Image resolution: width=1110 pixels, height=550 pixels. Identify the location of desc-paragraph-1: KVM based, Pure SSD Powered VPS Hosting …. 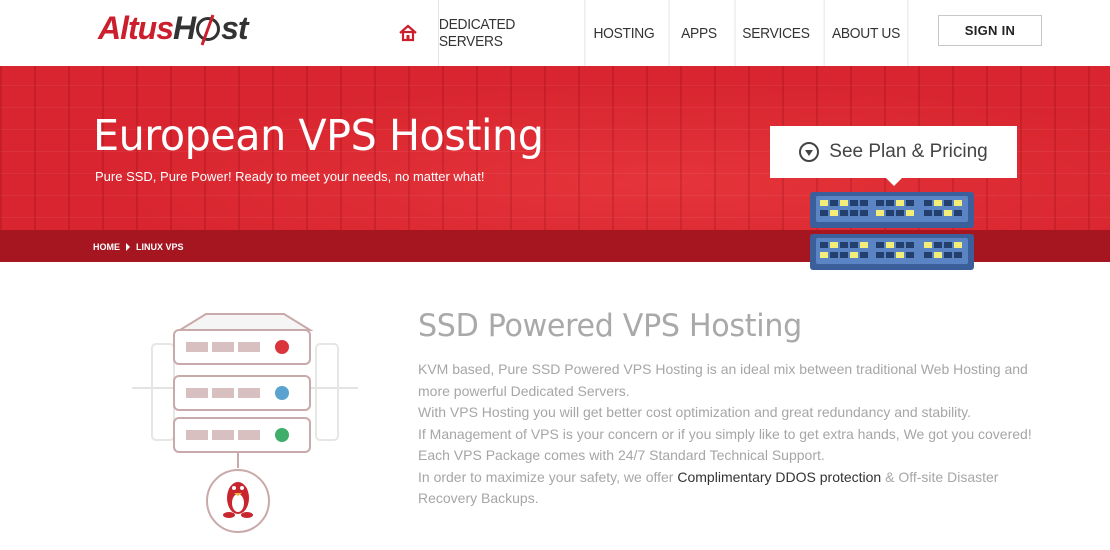
(723, 380).